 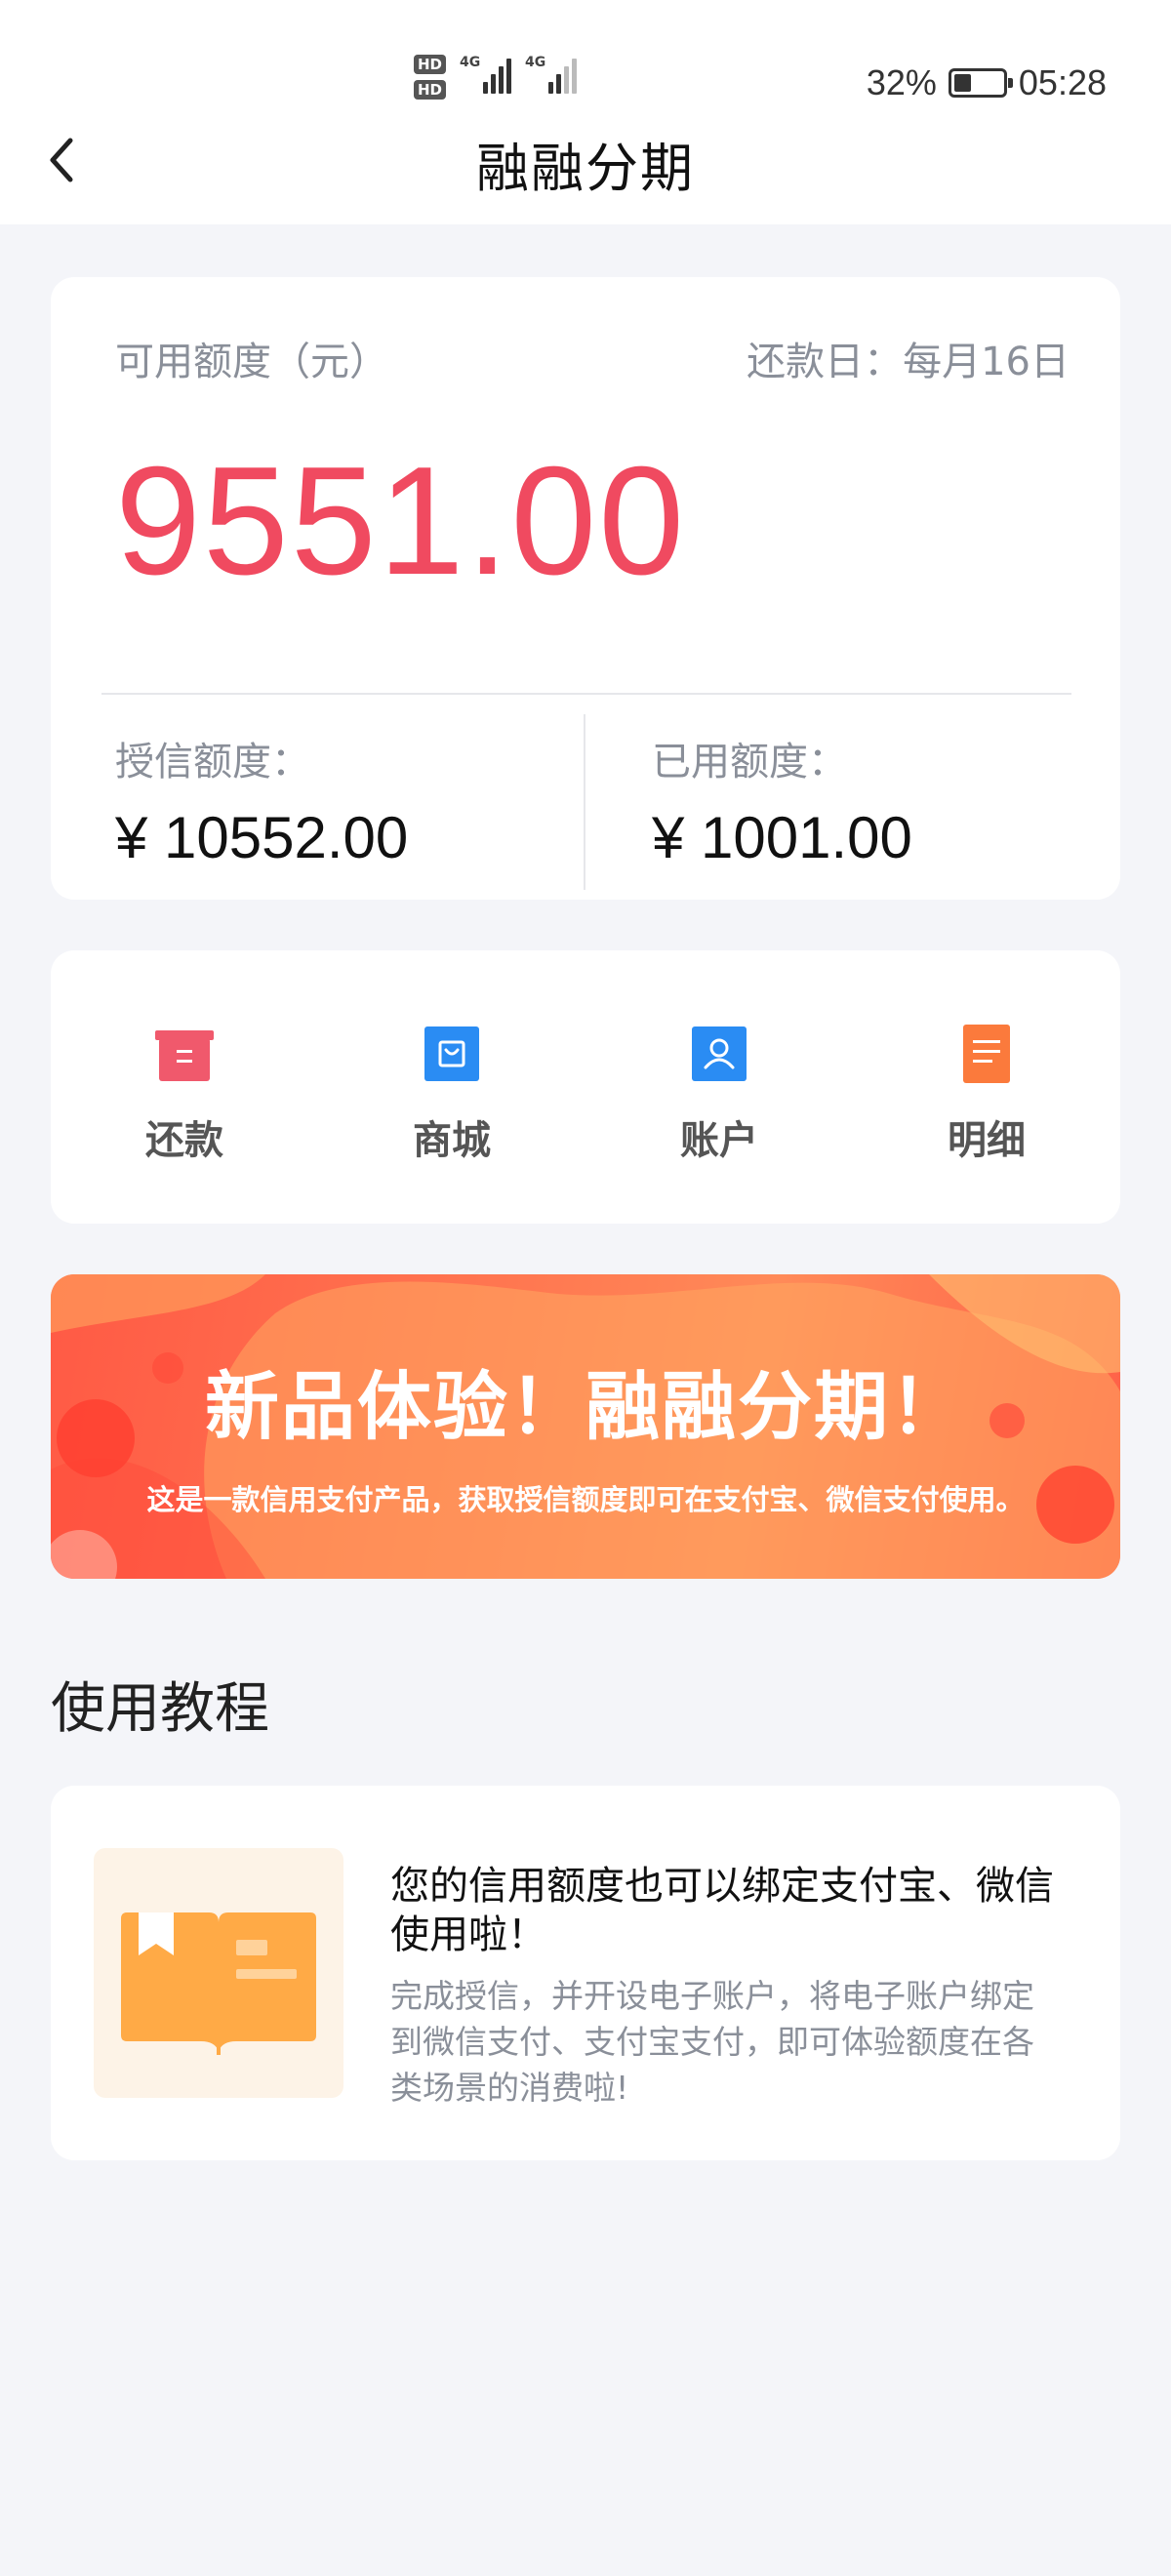 What do you see at coordinates (719, 1053) in the screenshot?
I see `account-icon` at bounding box center [719, 1053].